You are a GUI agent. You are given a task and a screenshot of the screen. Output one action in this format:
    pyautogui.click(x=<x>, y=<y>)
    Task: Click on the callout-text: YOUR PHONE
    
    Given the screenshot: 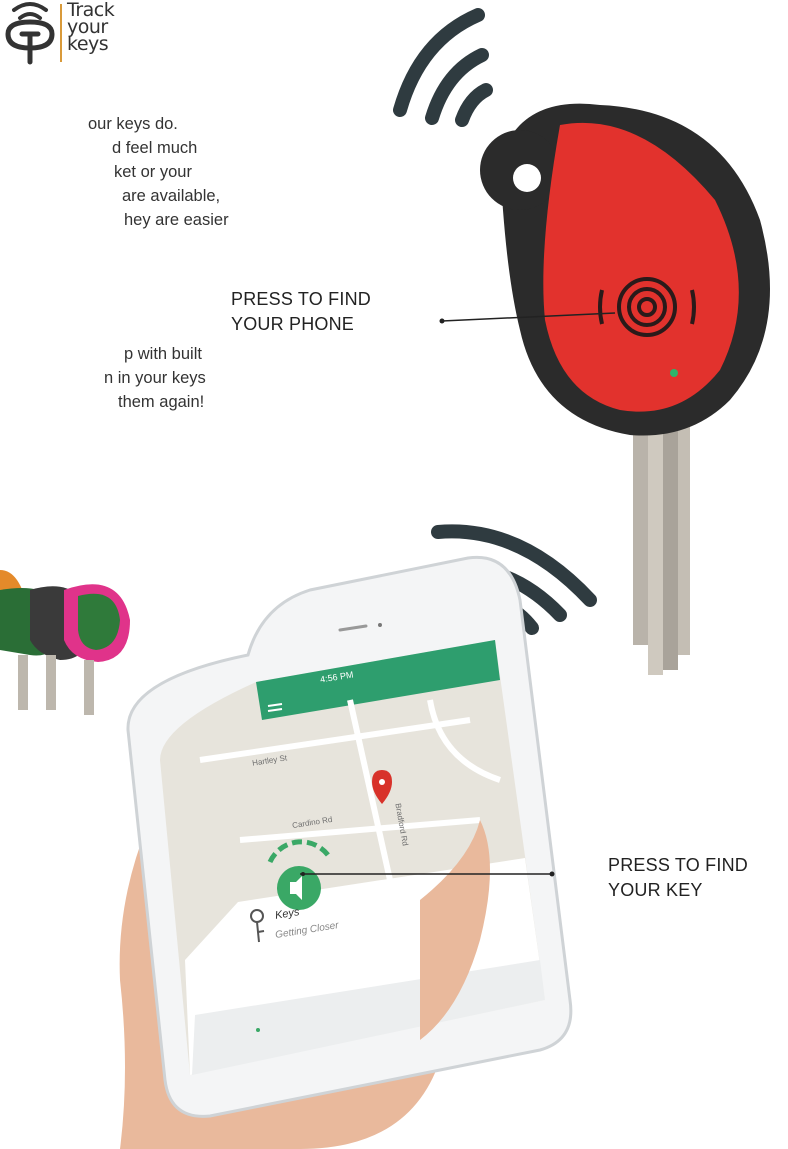 What is the action you would take?
    pyautogui.click(x=293, y=324)
    